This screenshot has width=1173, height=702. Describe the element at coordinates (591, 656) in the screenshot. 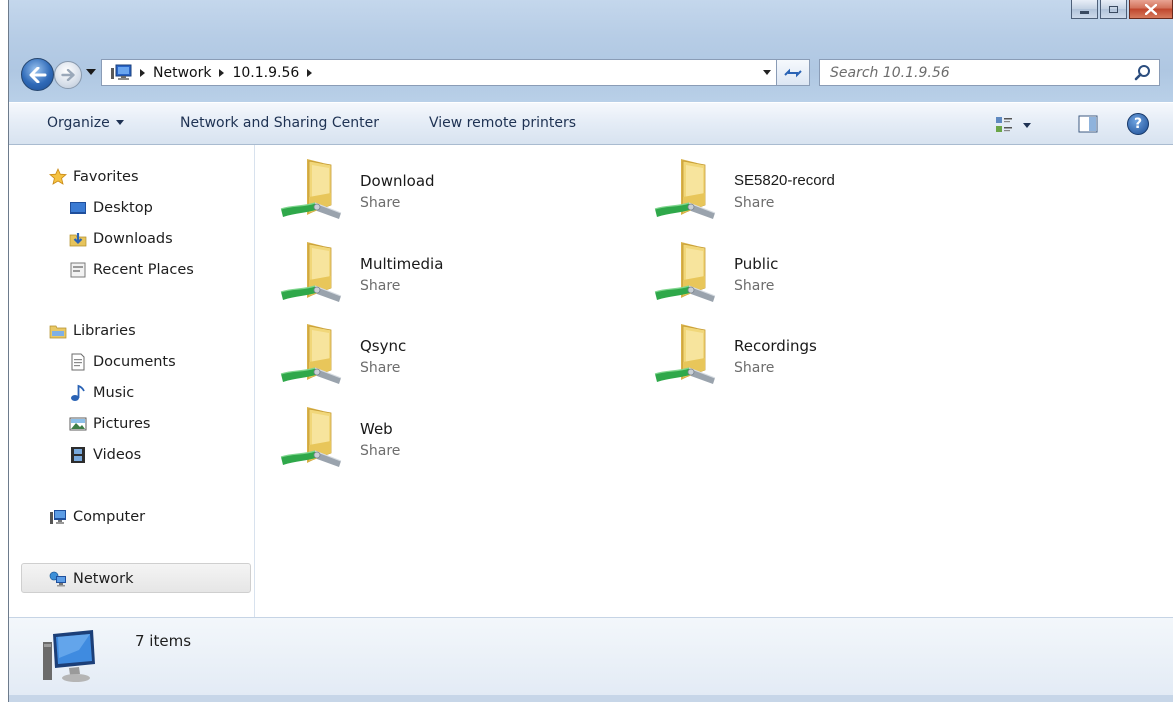

I see `details-pane: 7 items` at that location.